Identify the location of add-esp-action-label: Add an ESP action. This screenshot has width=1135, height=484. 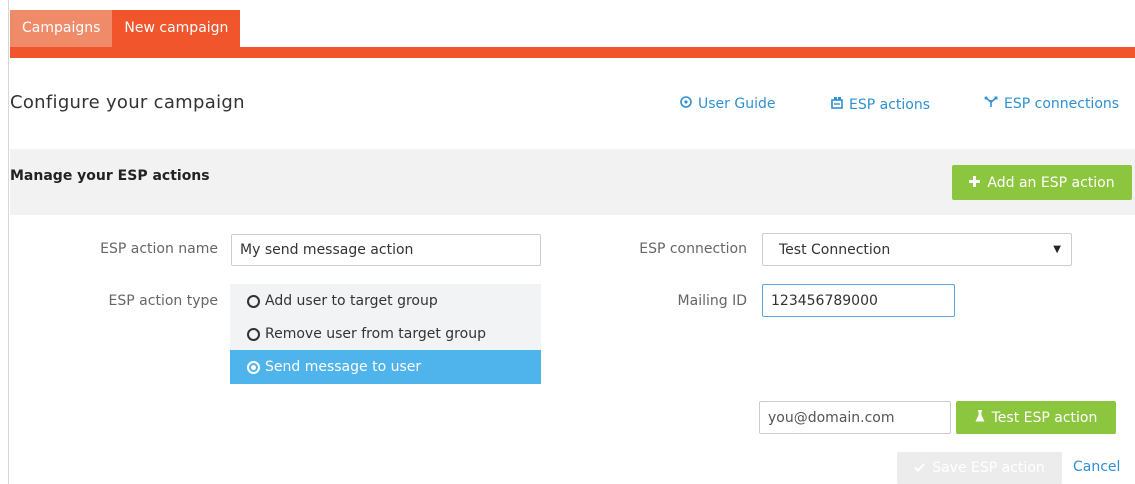
(1051, 182).